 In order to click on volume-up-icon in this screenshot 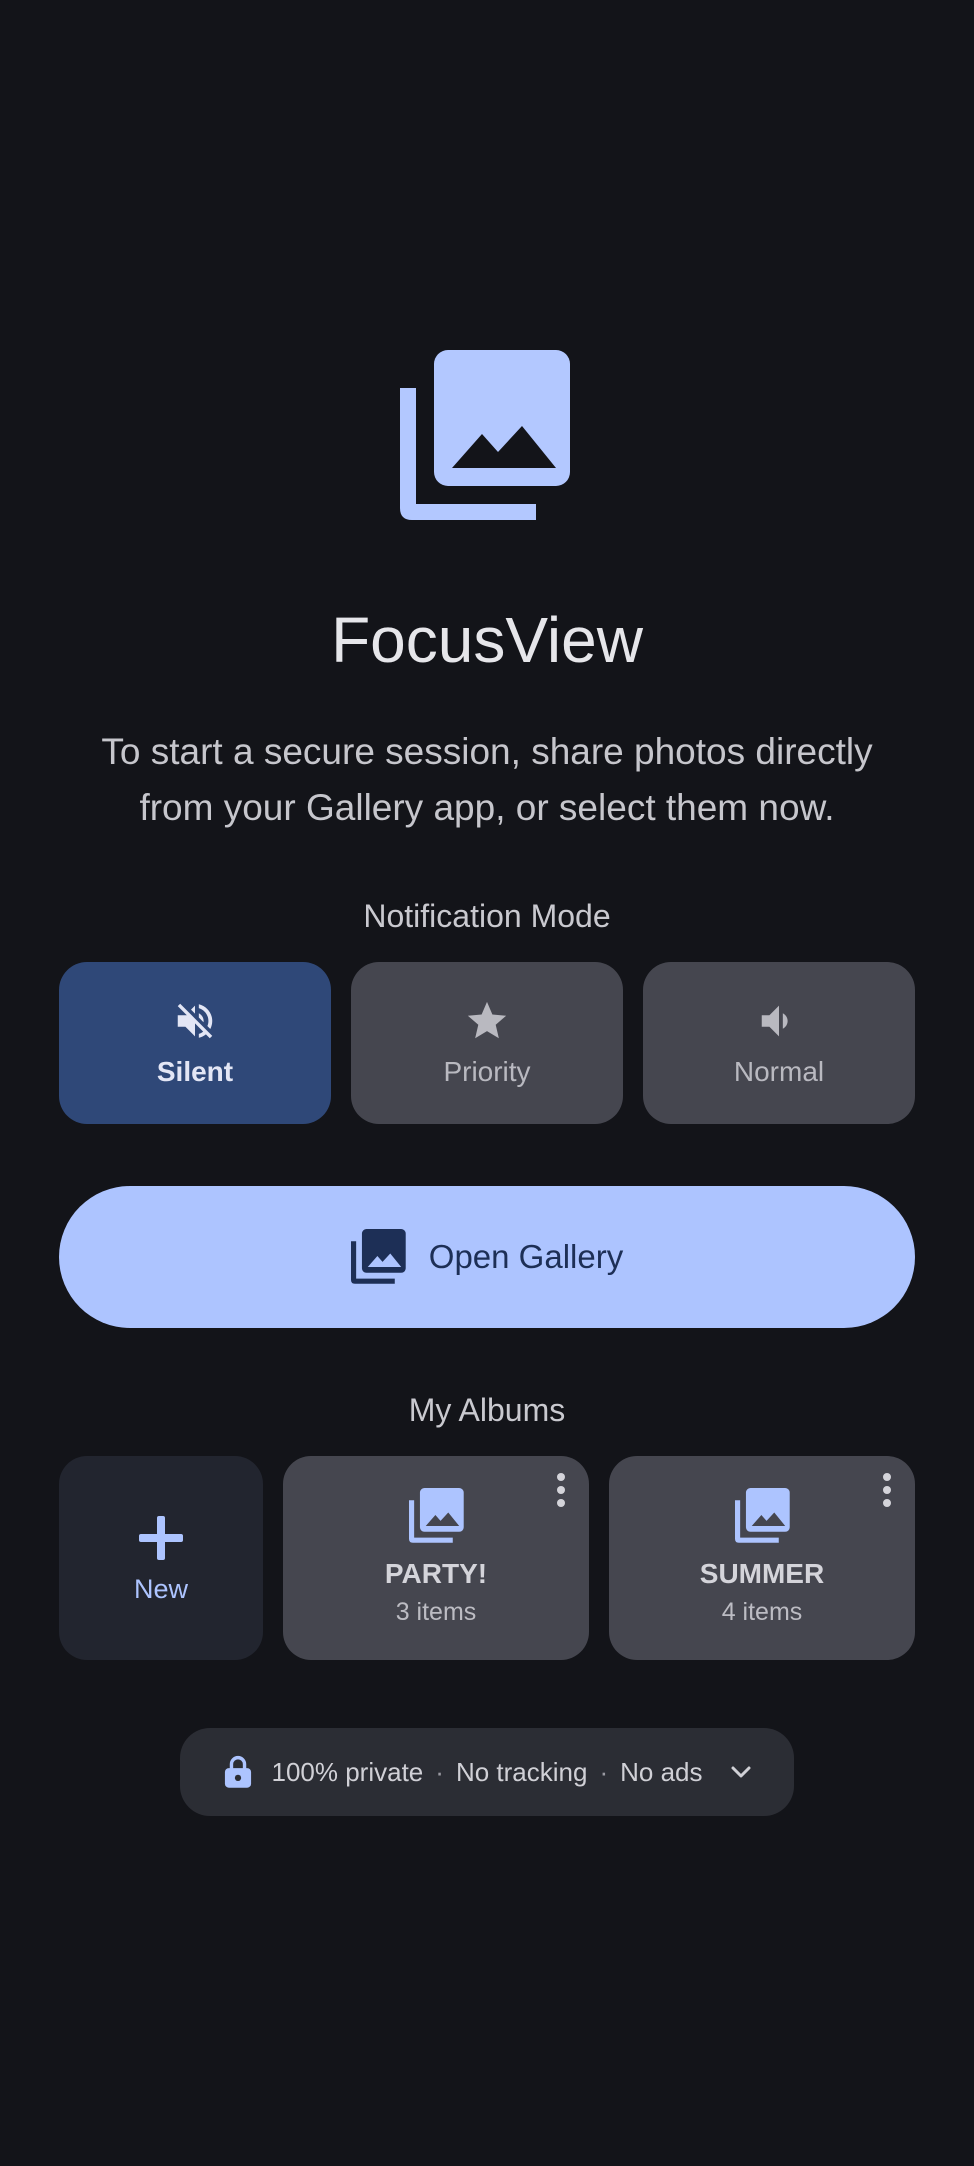, I will do `click(774, 1021)`.